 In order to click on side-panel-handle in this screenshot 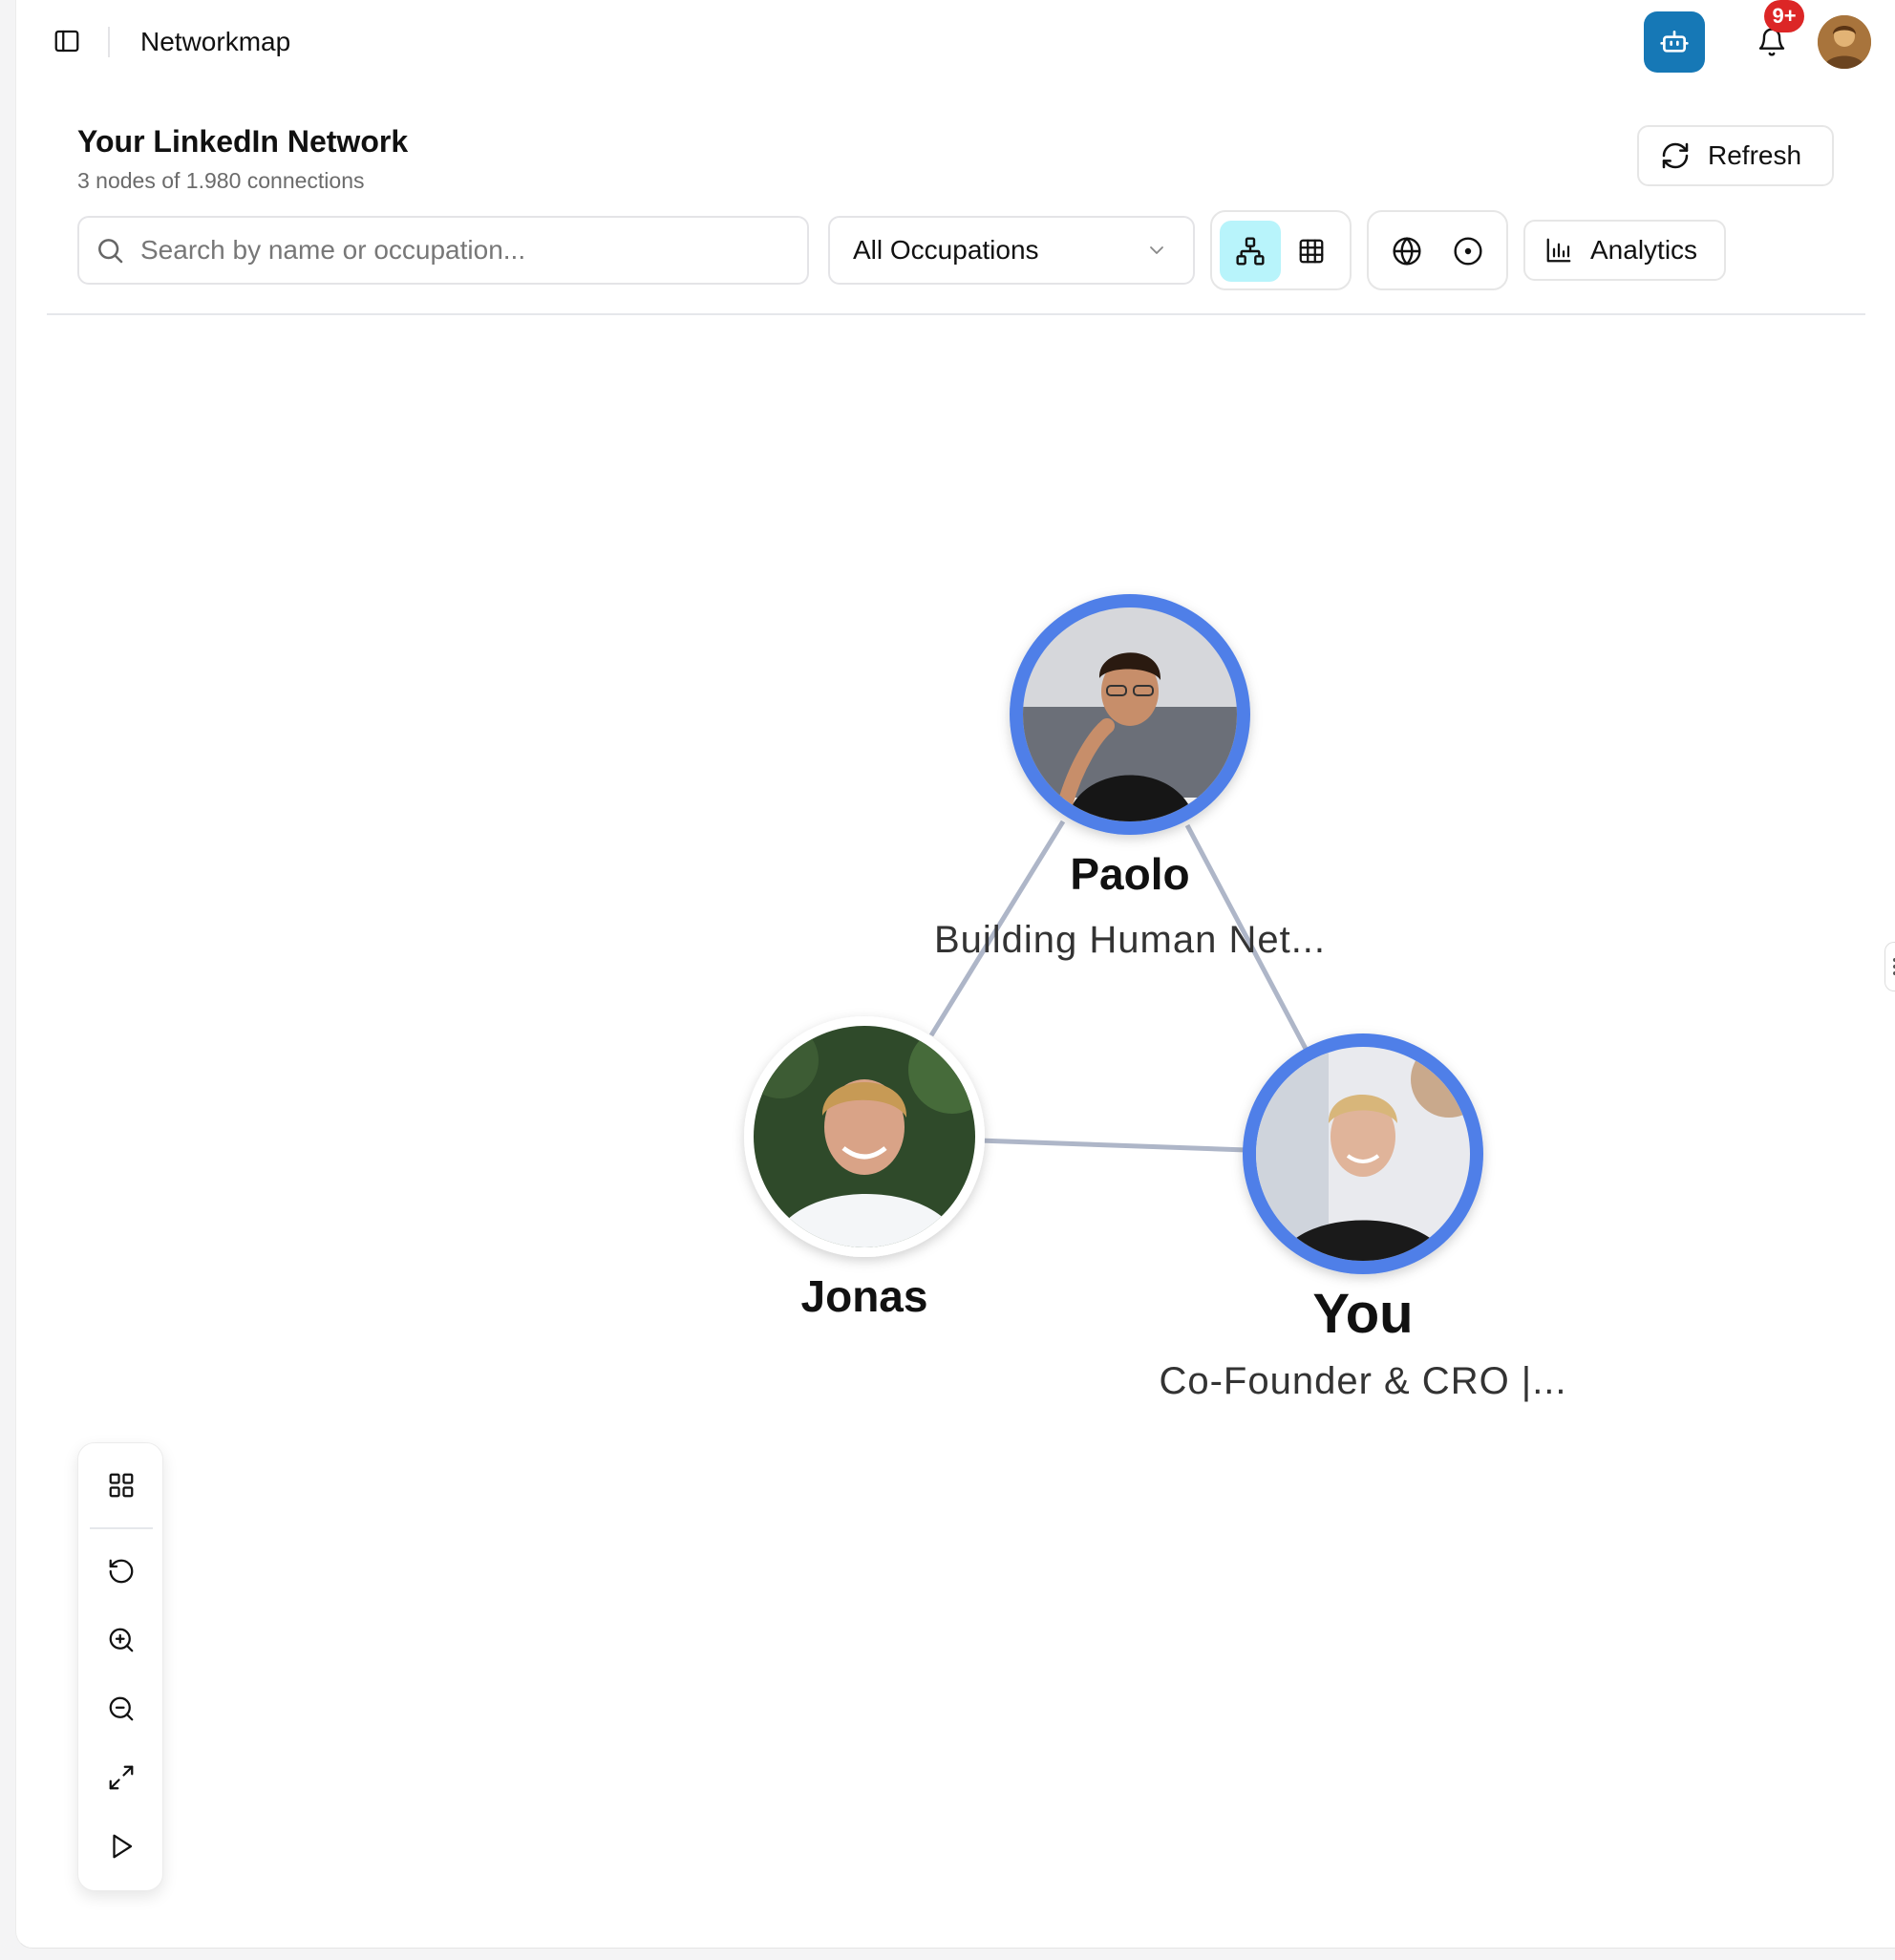, I will do `click(1889, 966)`.